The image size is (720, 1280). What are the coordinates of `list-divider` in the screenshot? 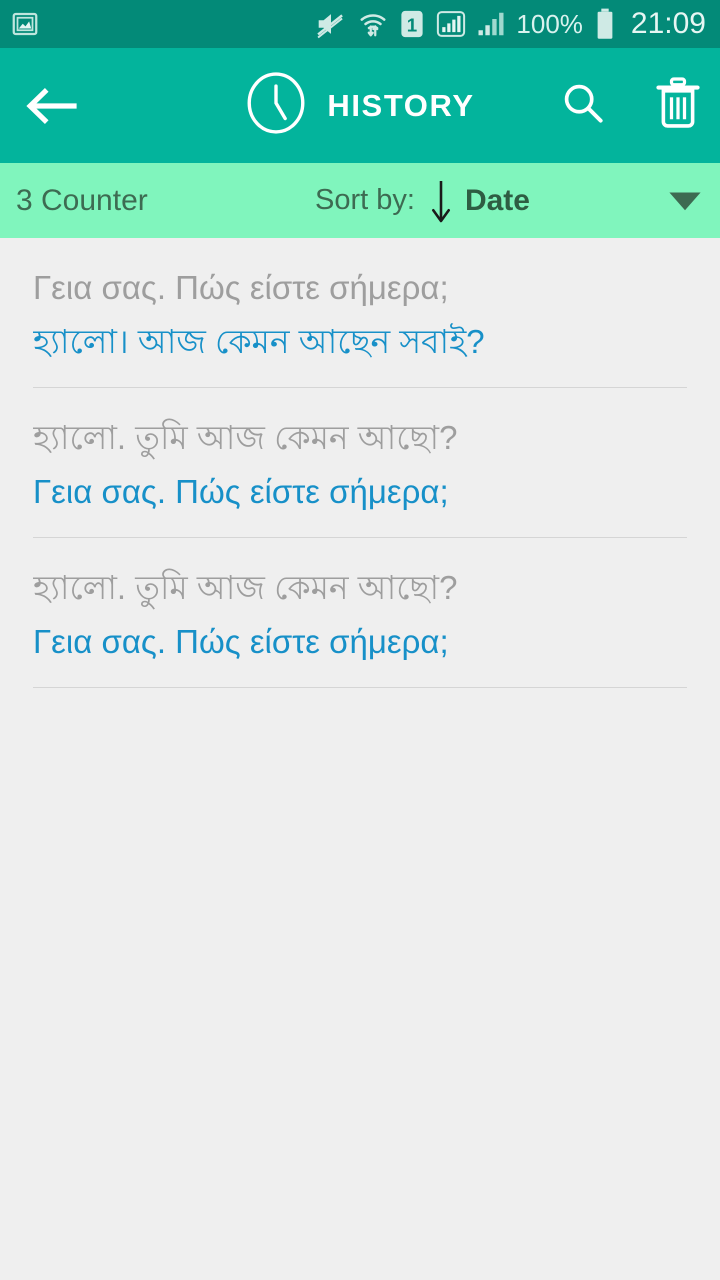 It's located at (360, 688).